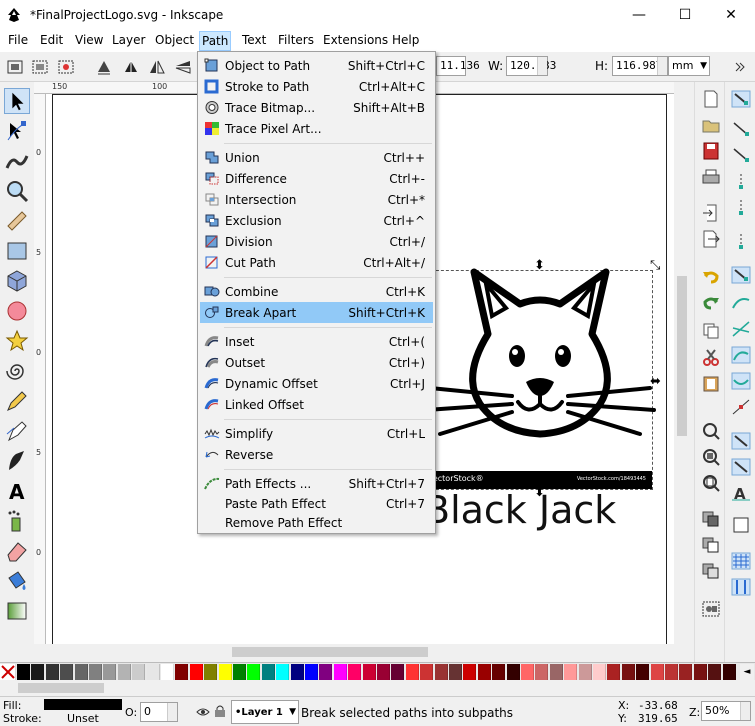 The height and width of the screenshot is (726, 755). Describe the element at coordinates (220, 711) in the screenshot. I see `lock-icon` at that location.